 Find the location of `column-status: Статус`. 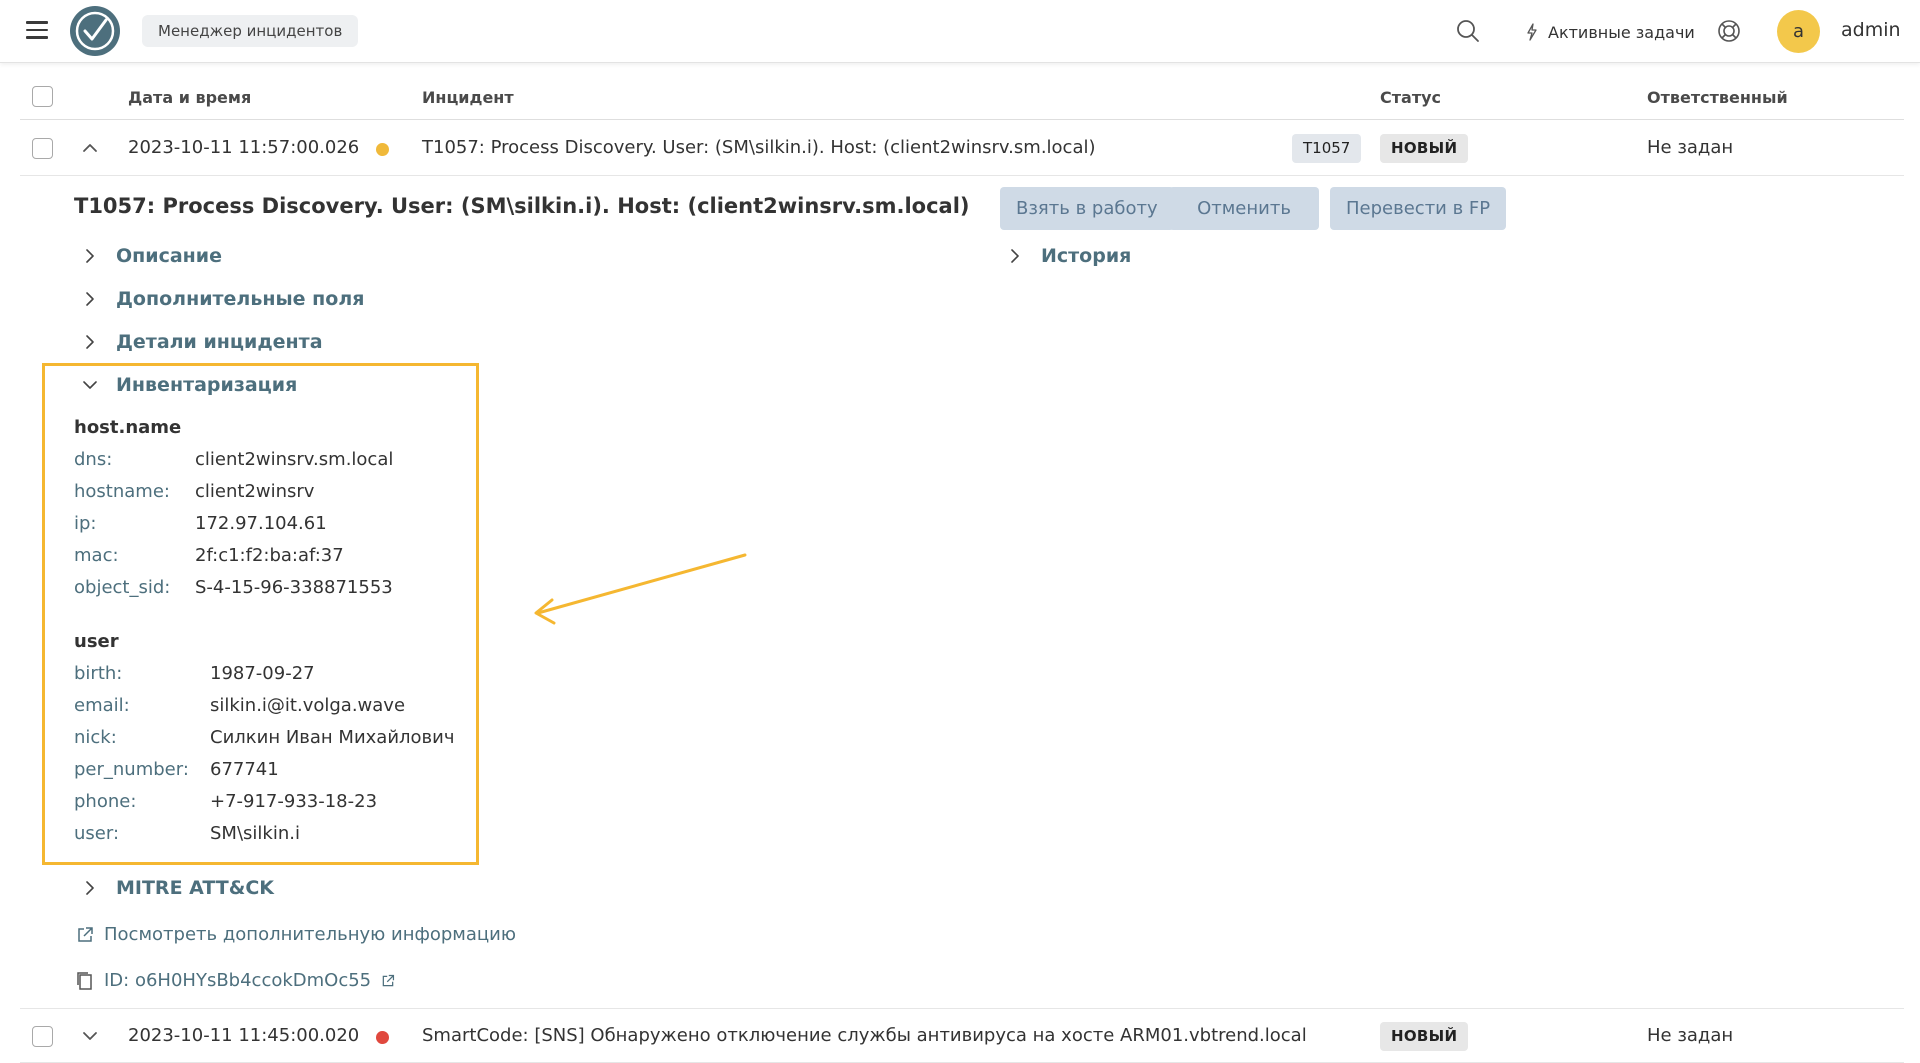

column-status: Статус is located at coordinates (1410, 97).